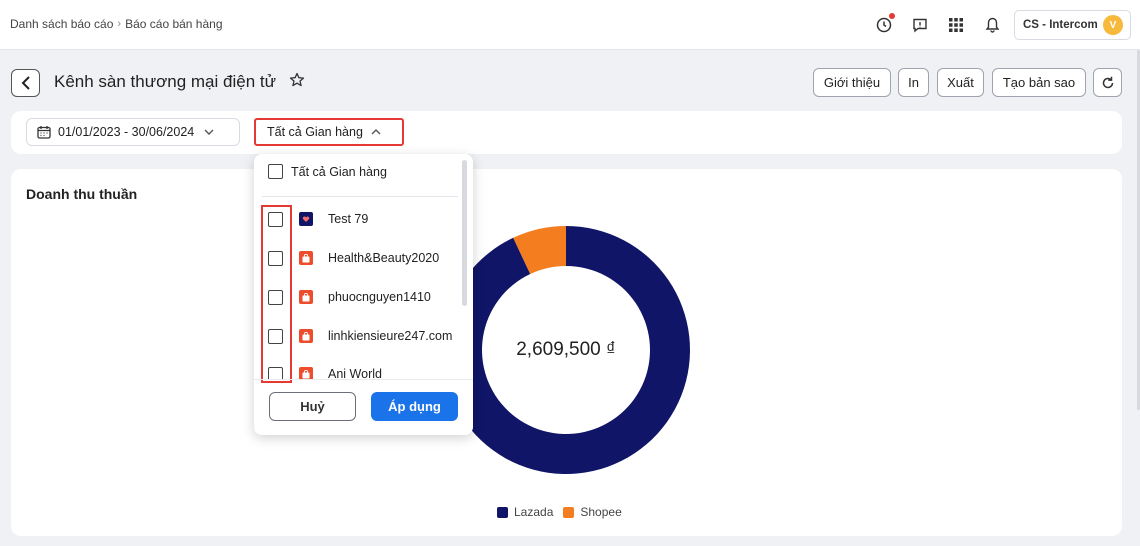 The width and height of the screenshot is (1140, 546). I want to click on select-all-label: Tất cả Gian hàng, so click(339, 171).